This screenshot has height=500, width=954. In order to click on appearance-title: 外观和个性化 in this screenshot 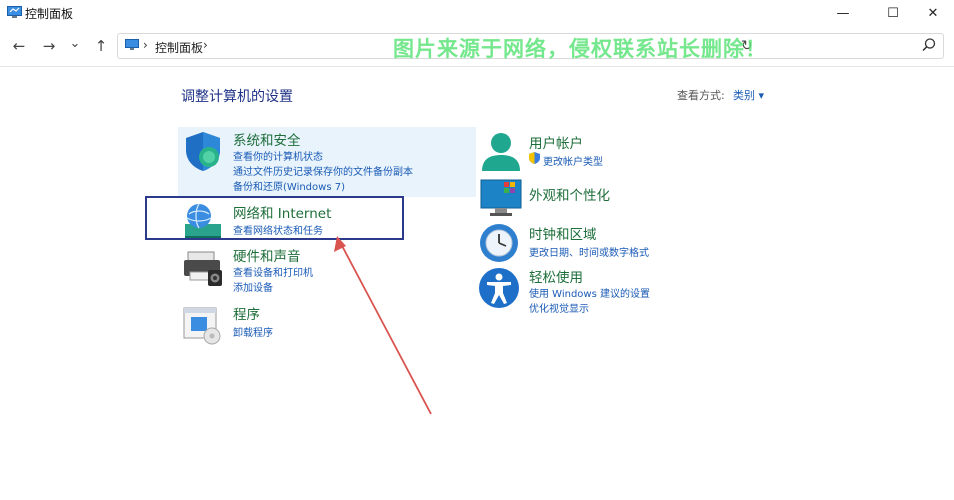, I will do `click(569, 194)`.